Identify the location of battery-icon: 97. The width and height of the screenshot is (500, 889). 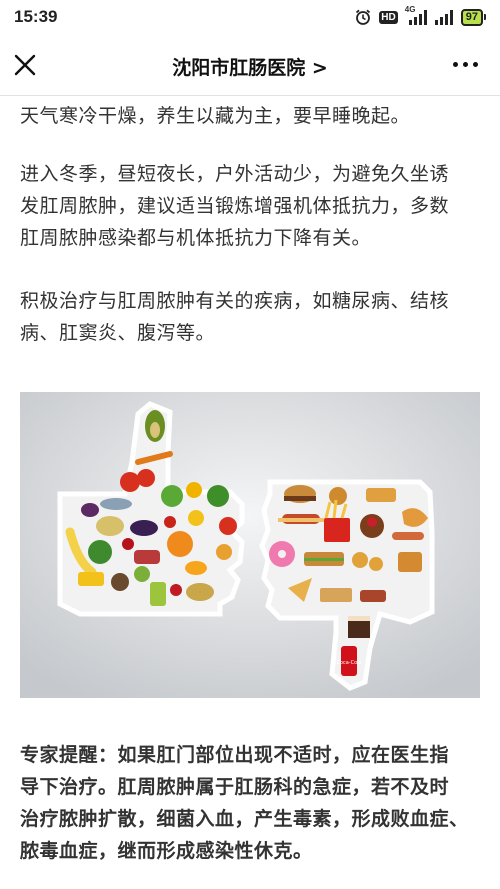
(473, 17).